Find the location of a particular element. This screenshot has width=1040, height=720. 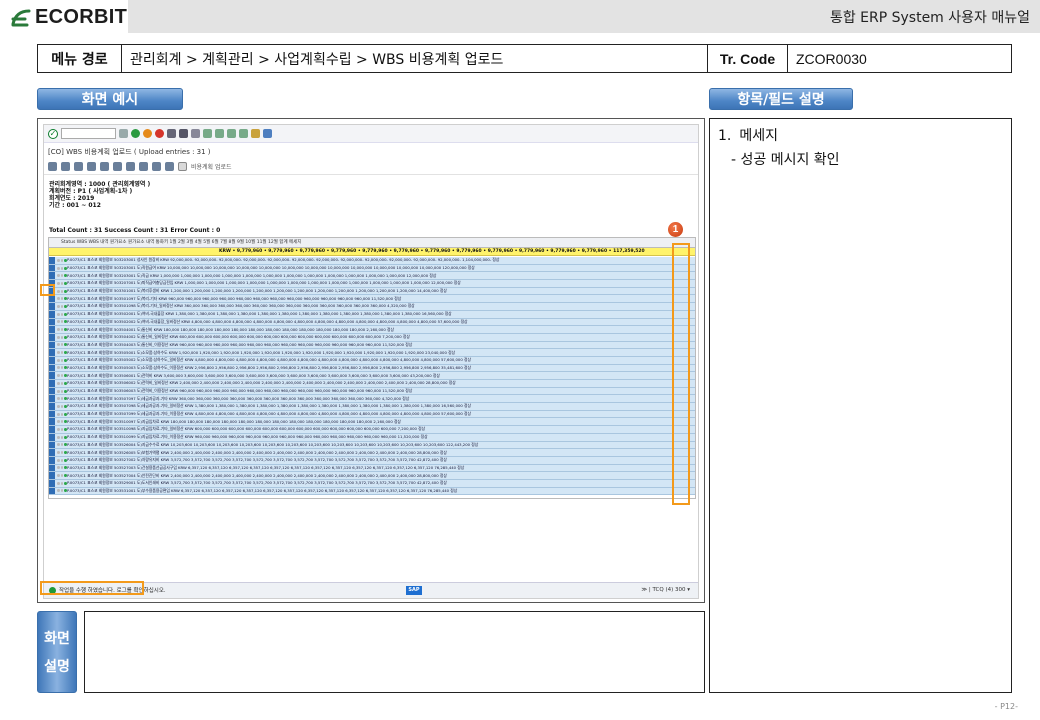

subtotal-icon is located at coordinates (117, 166).